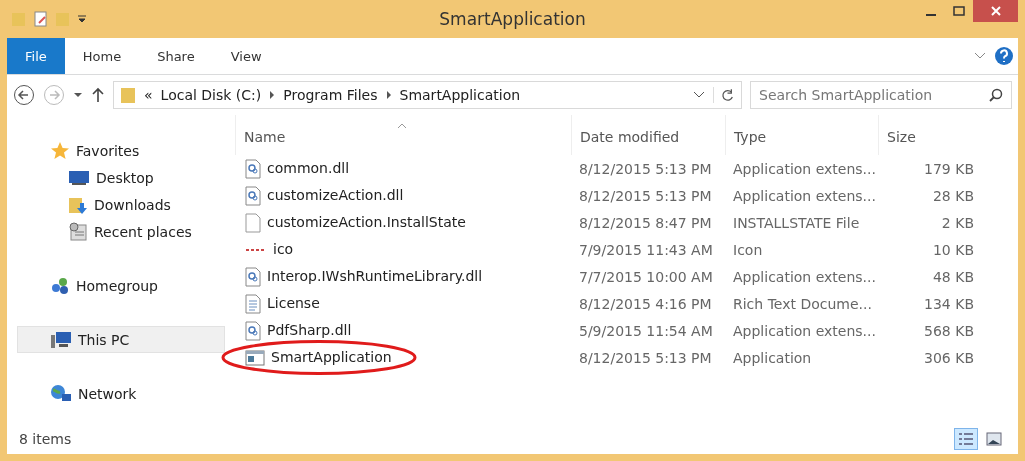  Describe the element at coordinates (646, 276) in the screenshot. I see `date-cell-text: 7/7/2015 10:00 AM` at that location.